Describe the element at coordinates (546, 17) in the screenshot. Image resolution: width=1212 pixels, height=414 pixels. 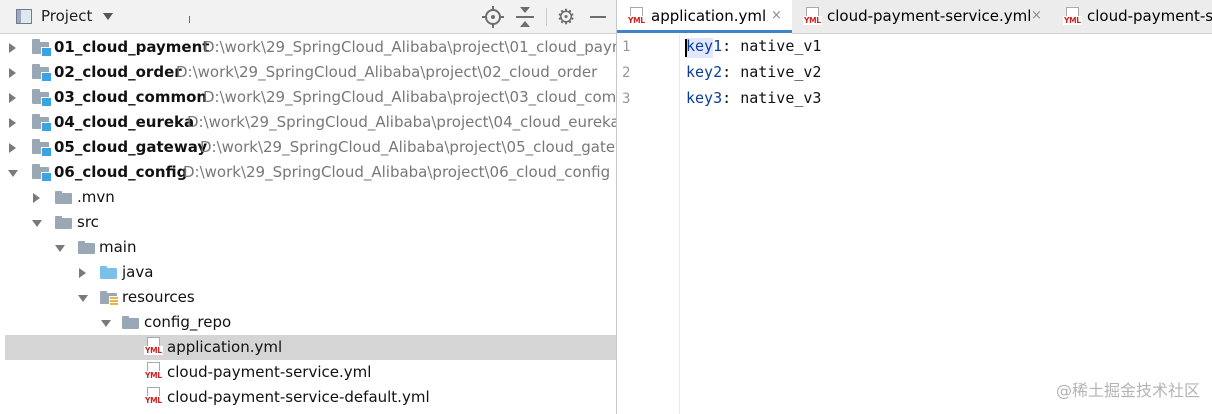
I see `header-separator` at that location.